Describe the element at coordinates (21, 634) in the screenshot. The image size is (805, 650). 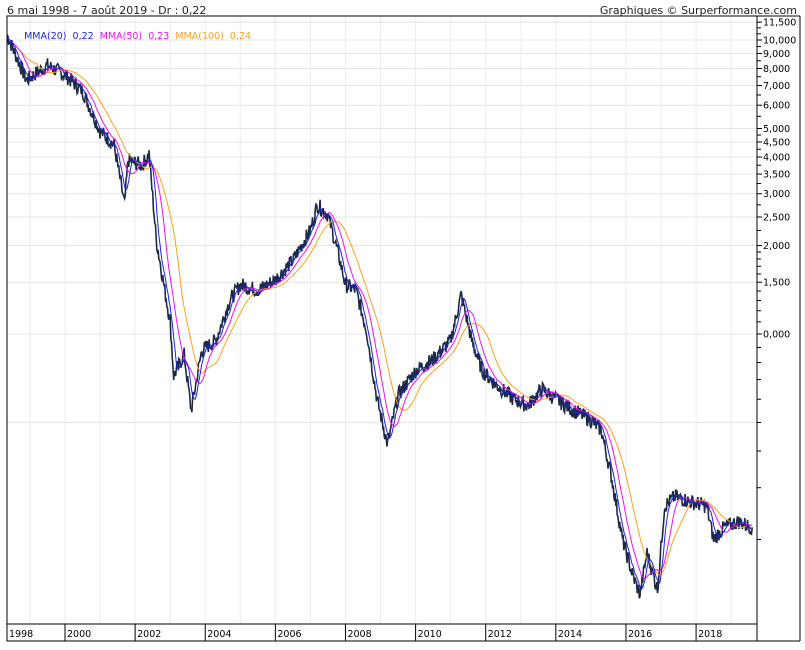
I see `x-tick-label: 1998` at that location.